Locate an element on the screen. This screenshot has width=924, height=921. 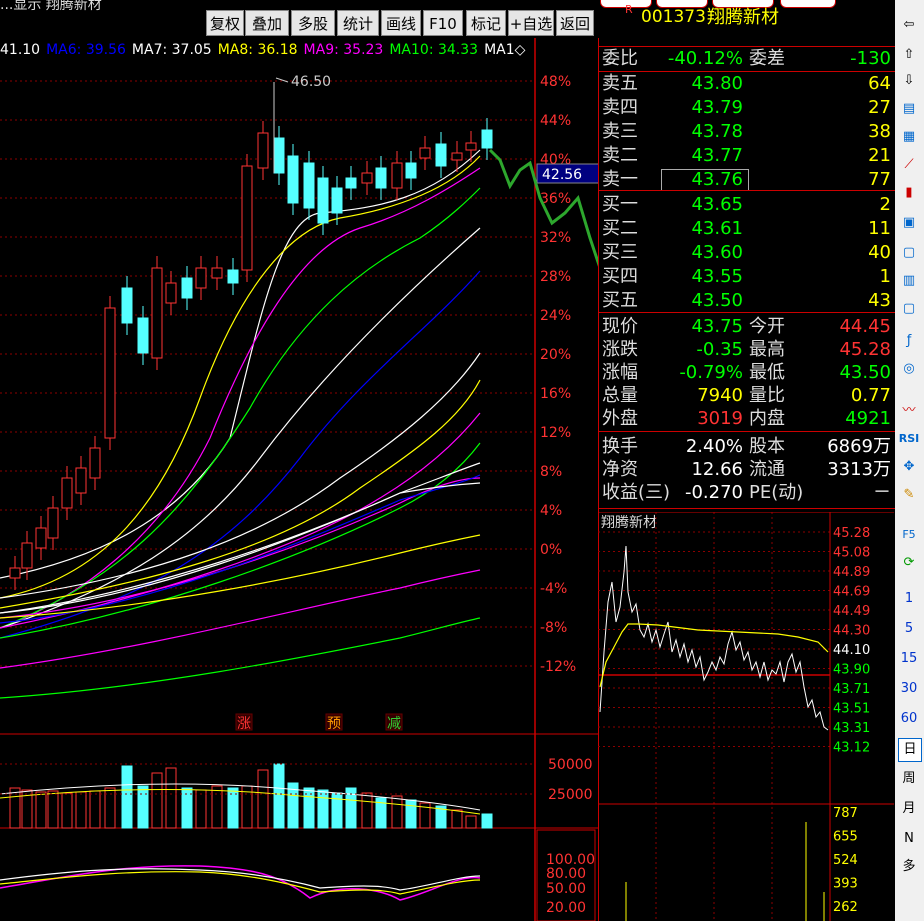
arrow-left-icon: ⇦ is located at coordinates (909, 25).